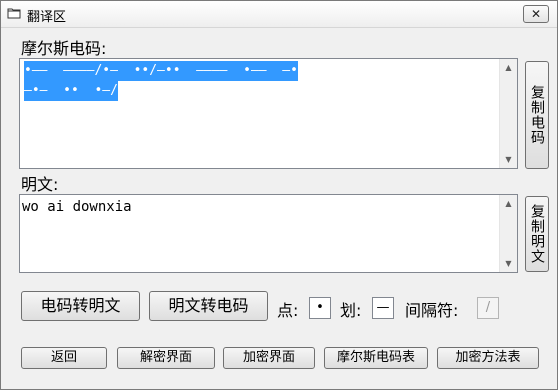 The width and height of the screenshot is (558, 390). I want to click on copy-plaintext-label: 复制明文, so click(537, 234).